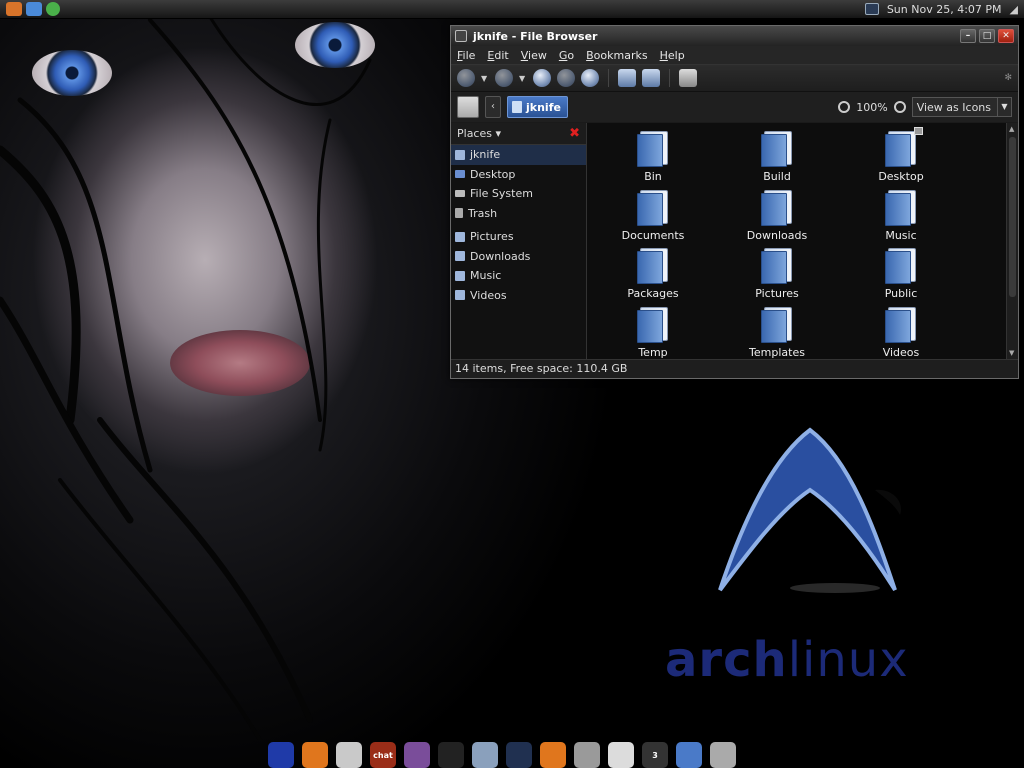 The width and height of the screenshot is (1024, 768). Describe the element at coordinates (734, 36) in the screenshot. I see `window-titlebar: jknife - File Browser – □ ✕` at that location.